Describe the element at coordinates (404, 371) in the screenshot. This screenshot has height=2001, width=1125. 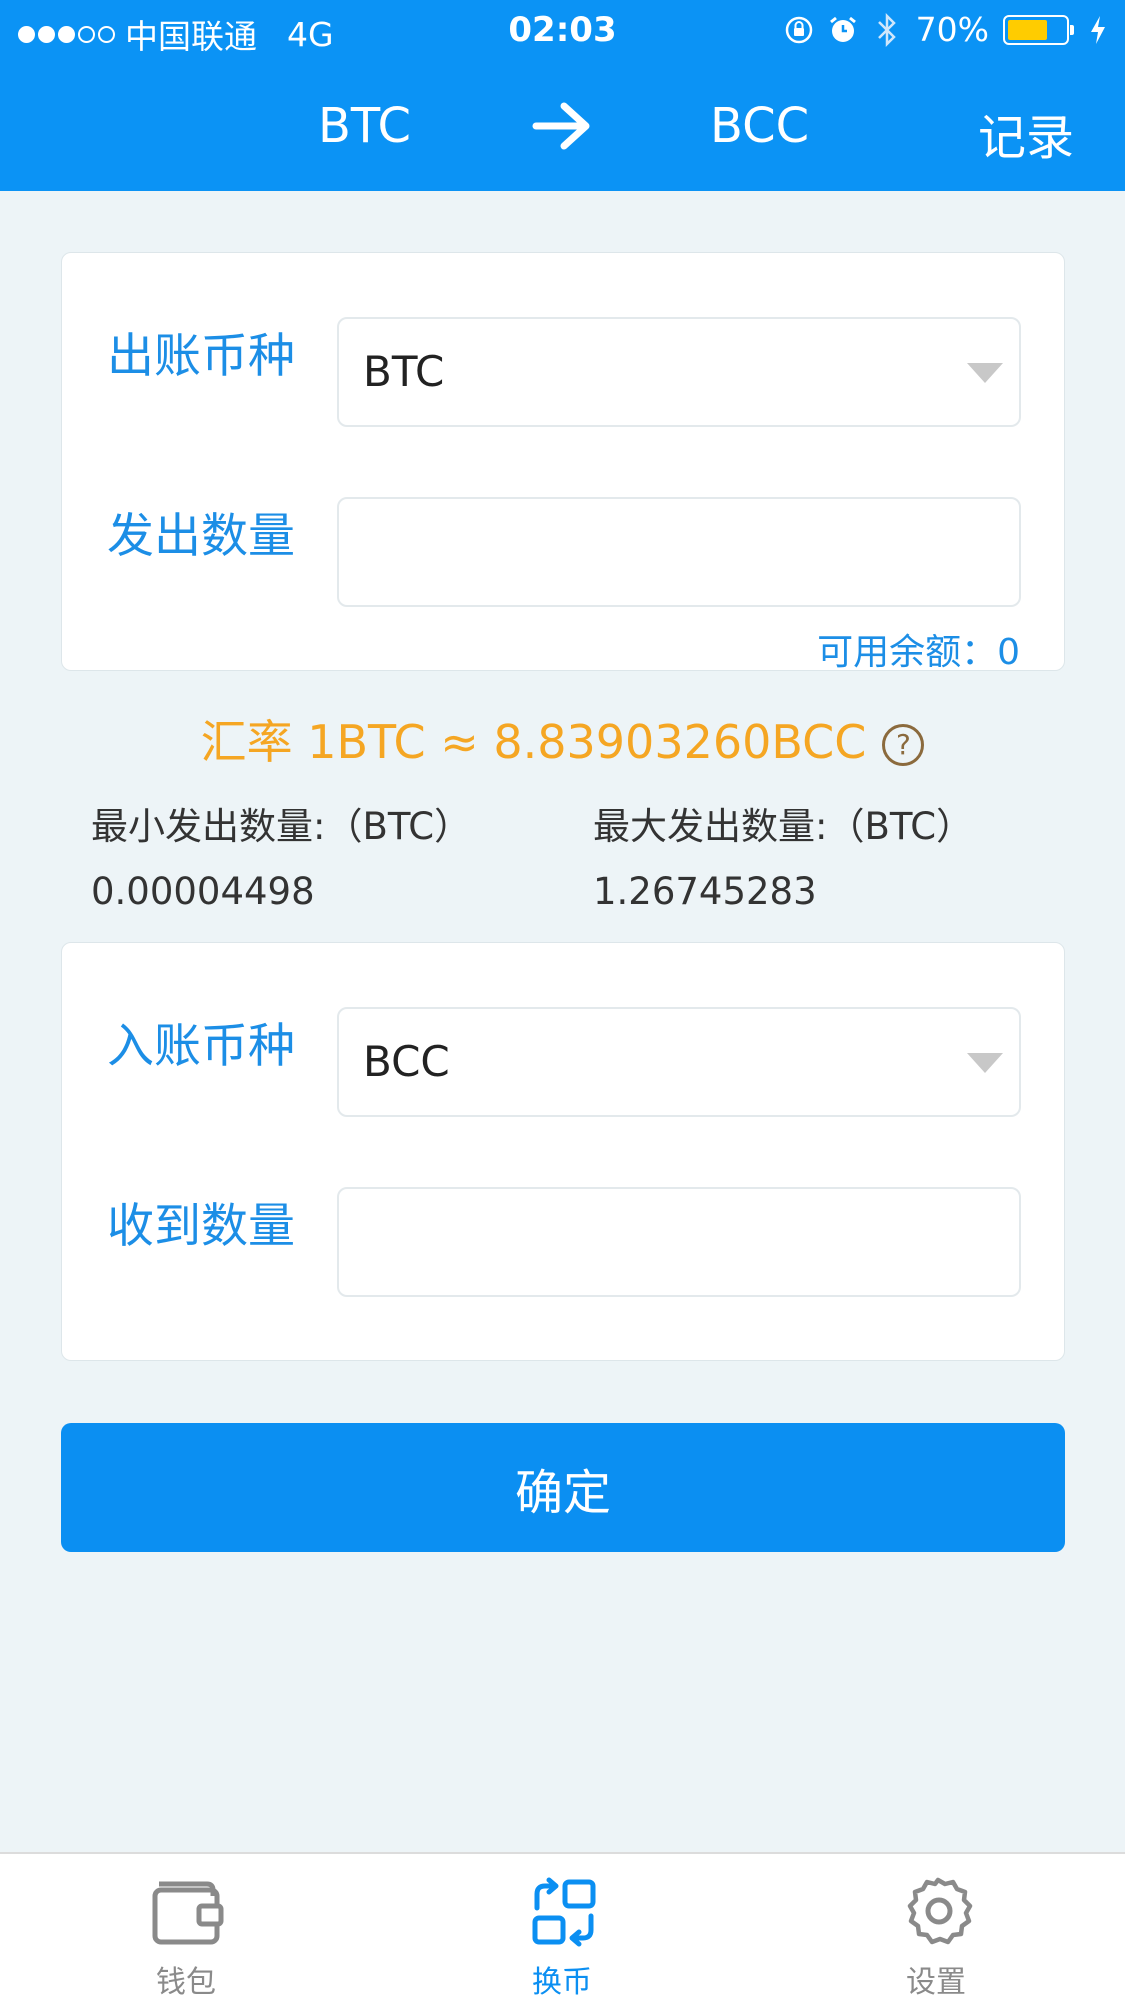
I see `send-currency-value: BTC` at that location.